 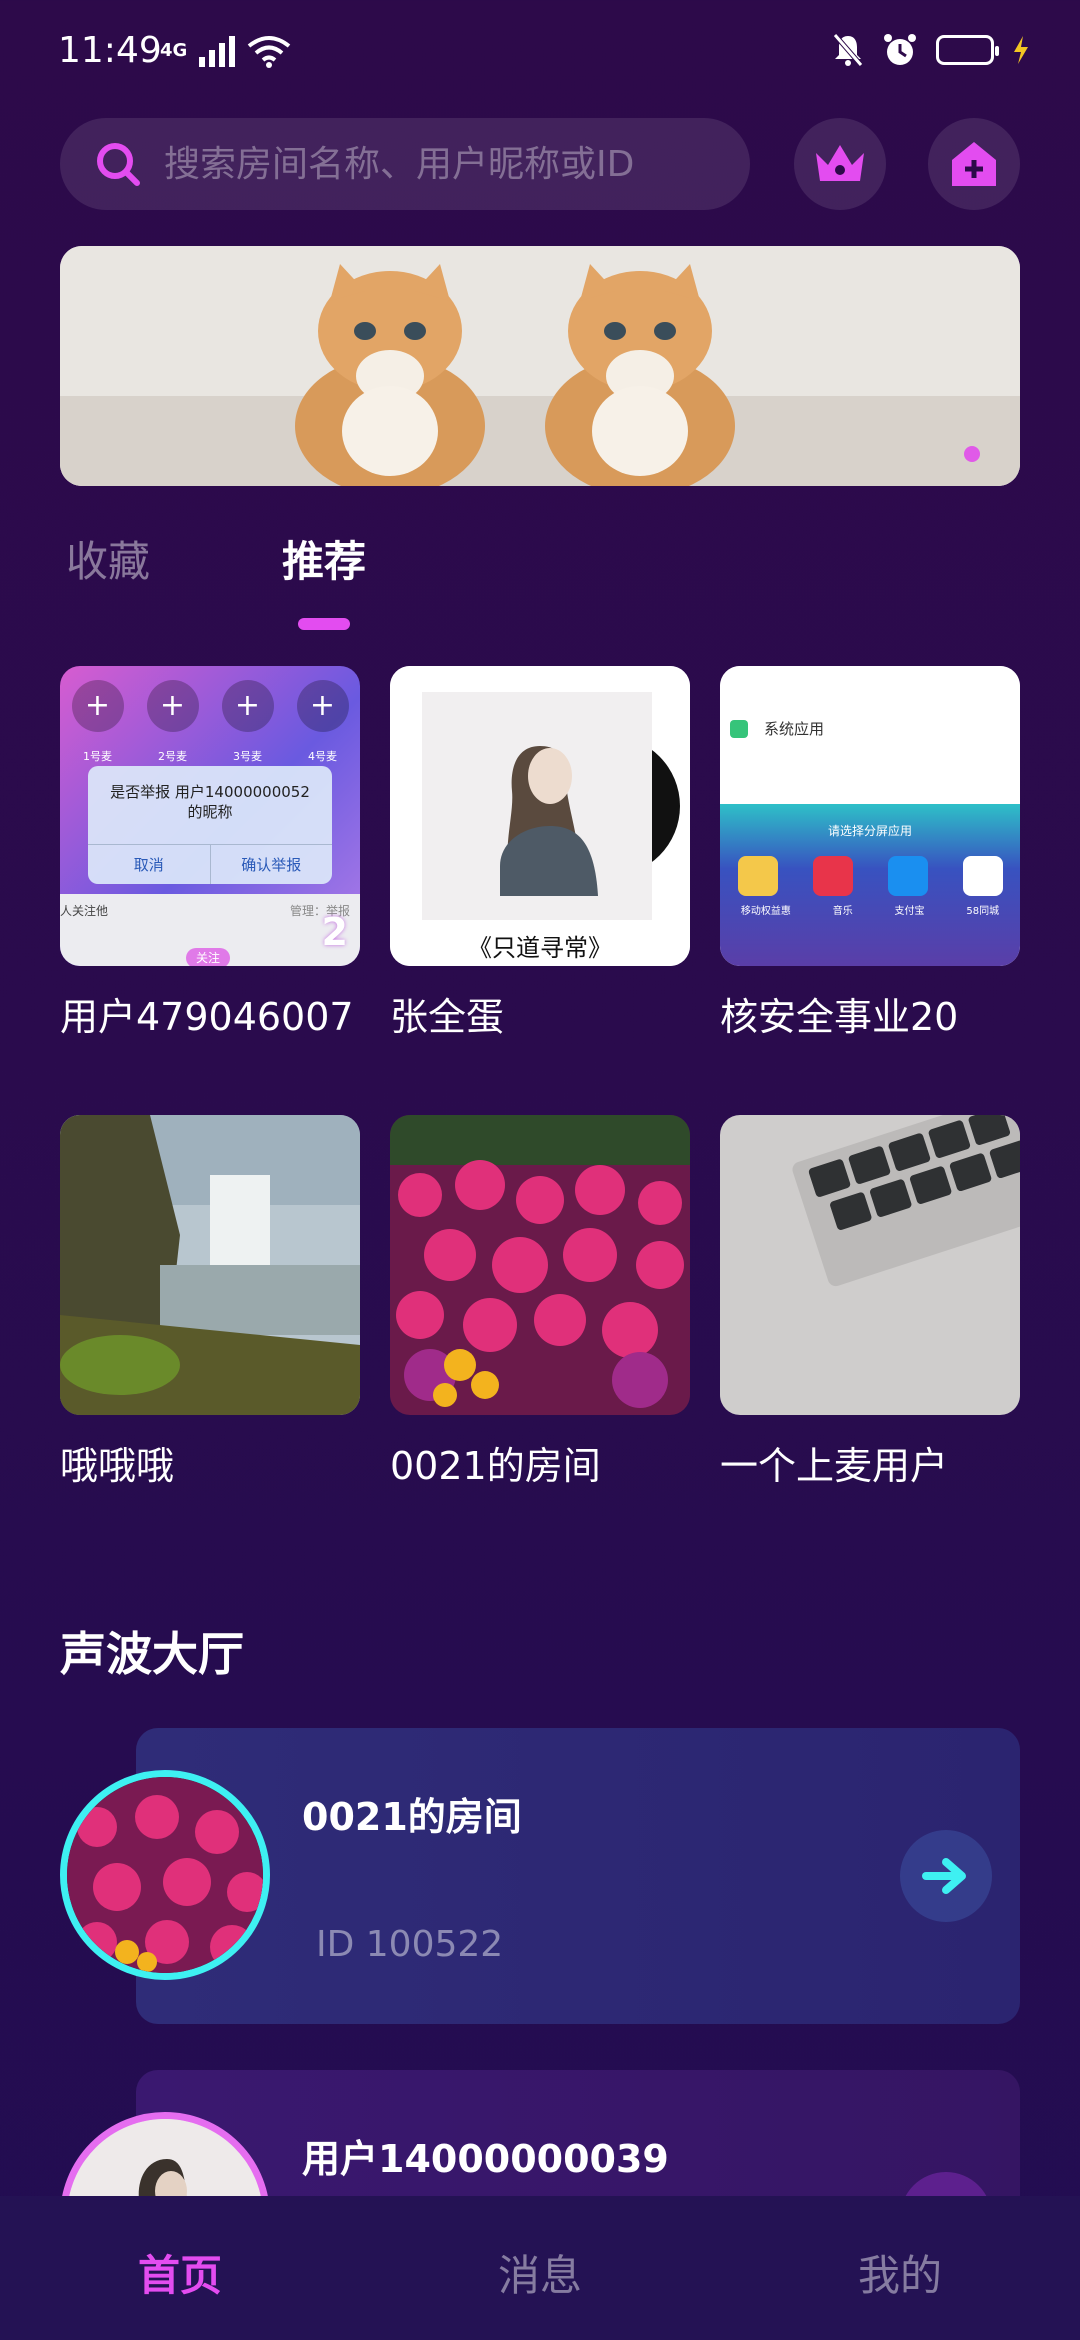 What do you see at coordinates (444, 164) in the screenshot?
I see `search-input` at bounding box center [444, 164].